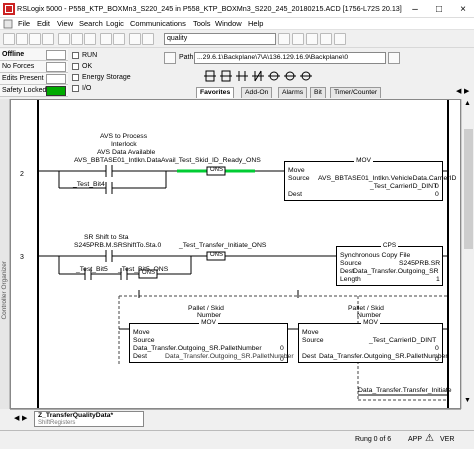 The image size is (474, 449). I want to click on tab-timer-counter: Timer/Counter, so click(356, 92).